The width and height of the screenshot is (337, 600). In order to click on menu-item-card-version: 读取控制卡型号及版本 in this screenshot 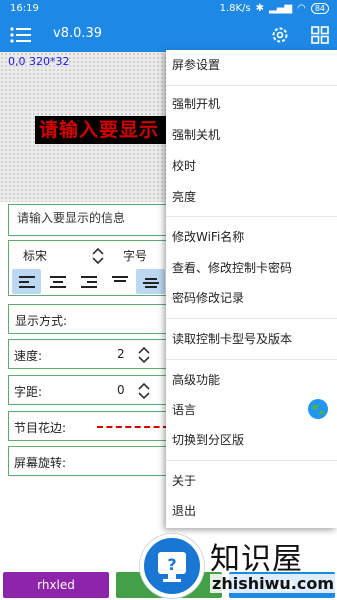, I will do `click(232, 339)`.